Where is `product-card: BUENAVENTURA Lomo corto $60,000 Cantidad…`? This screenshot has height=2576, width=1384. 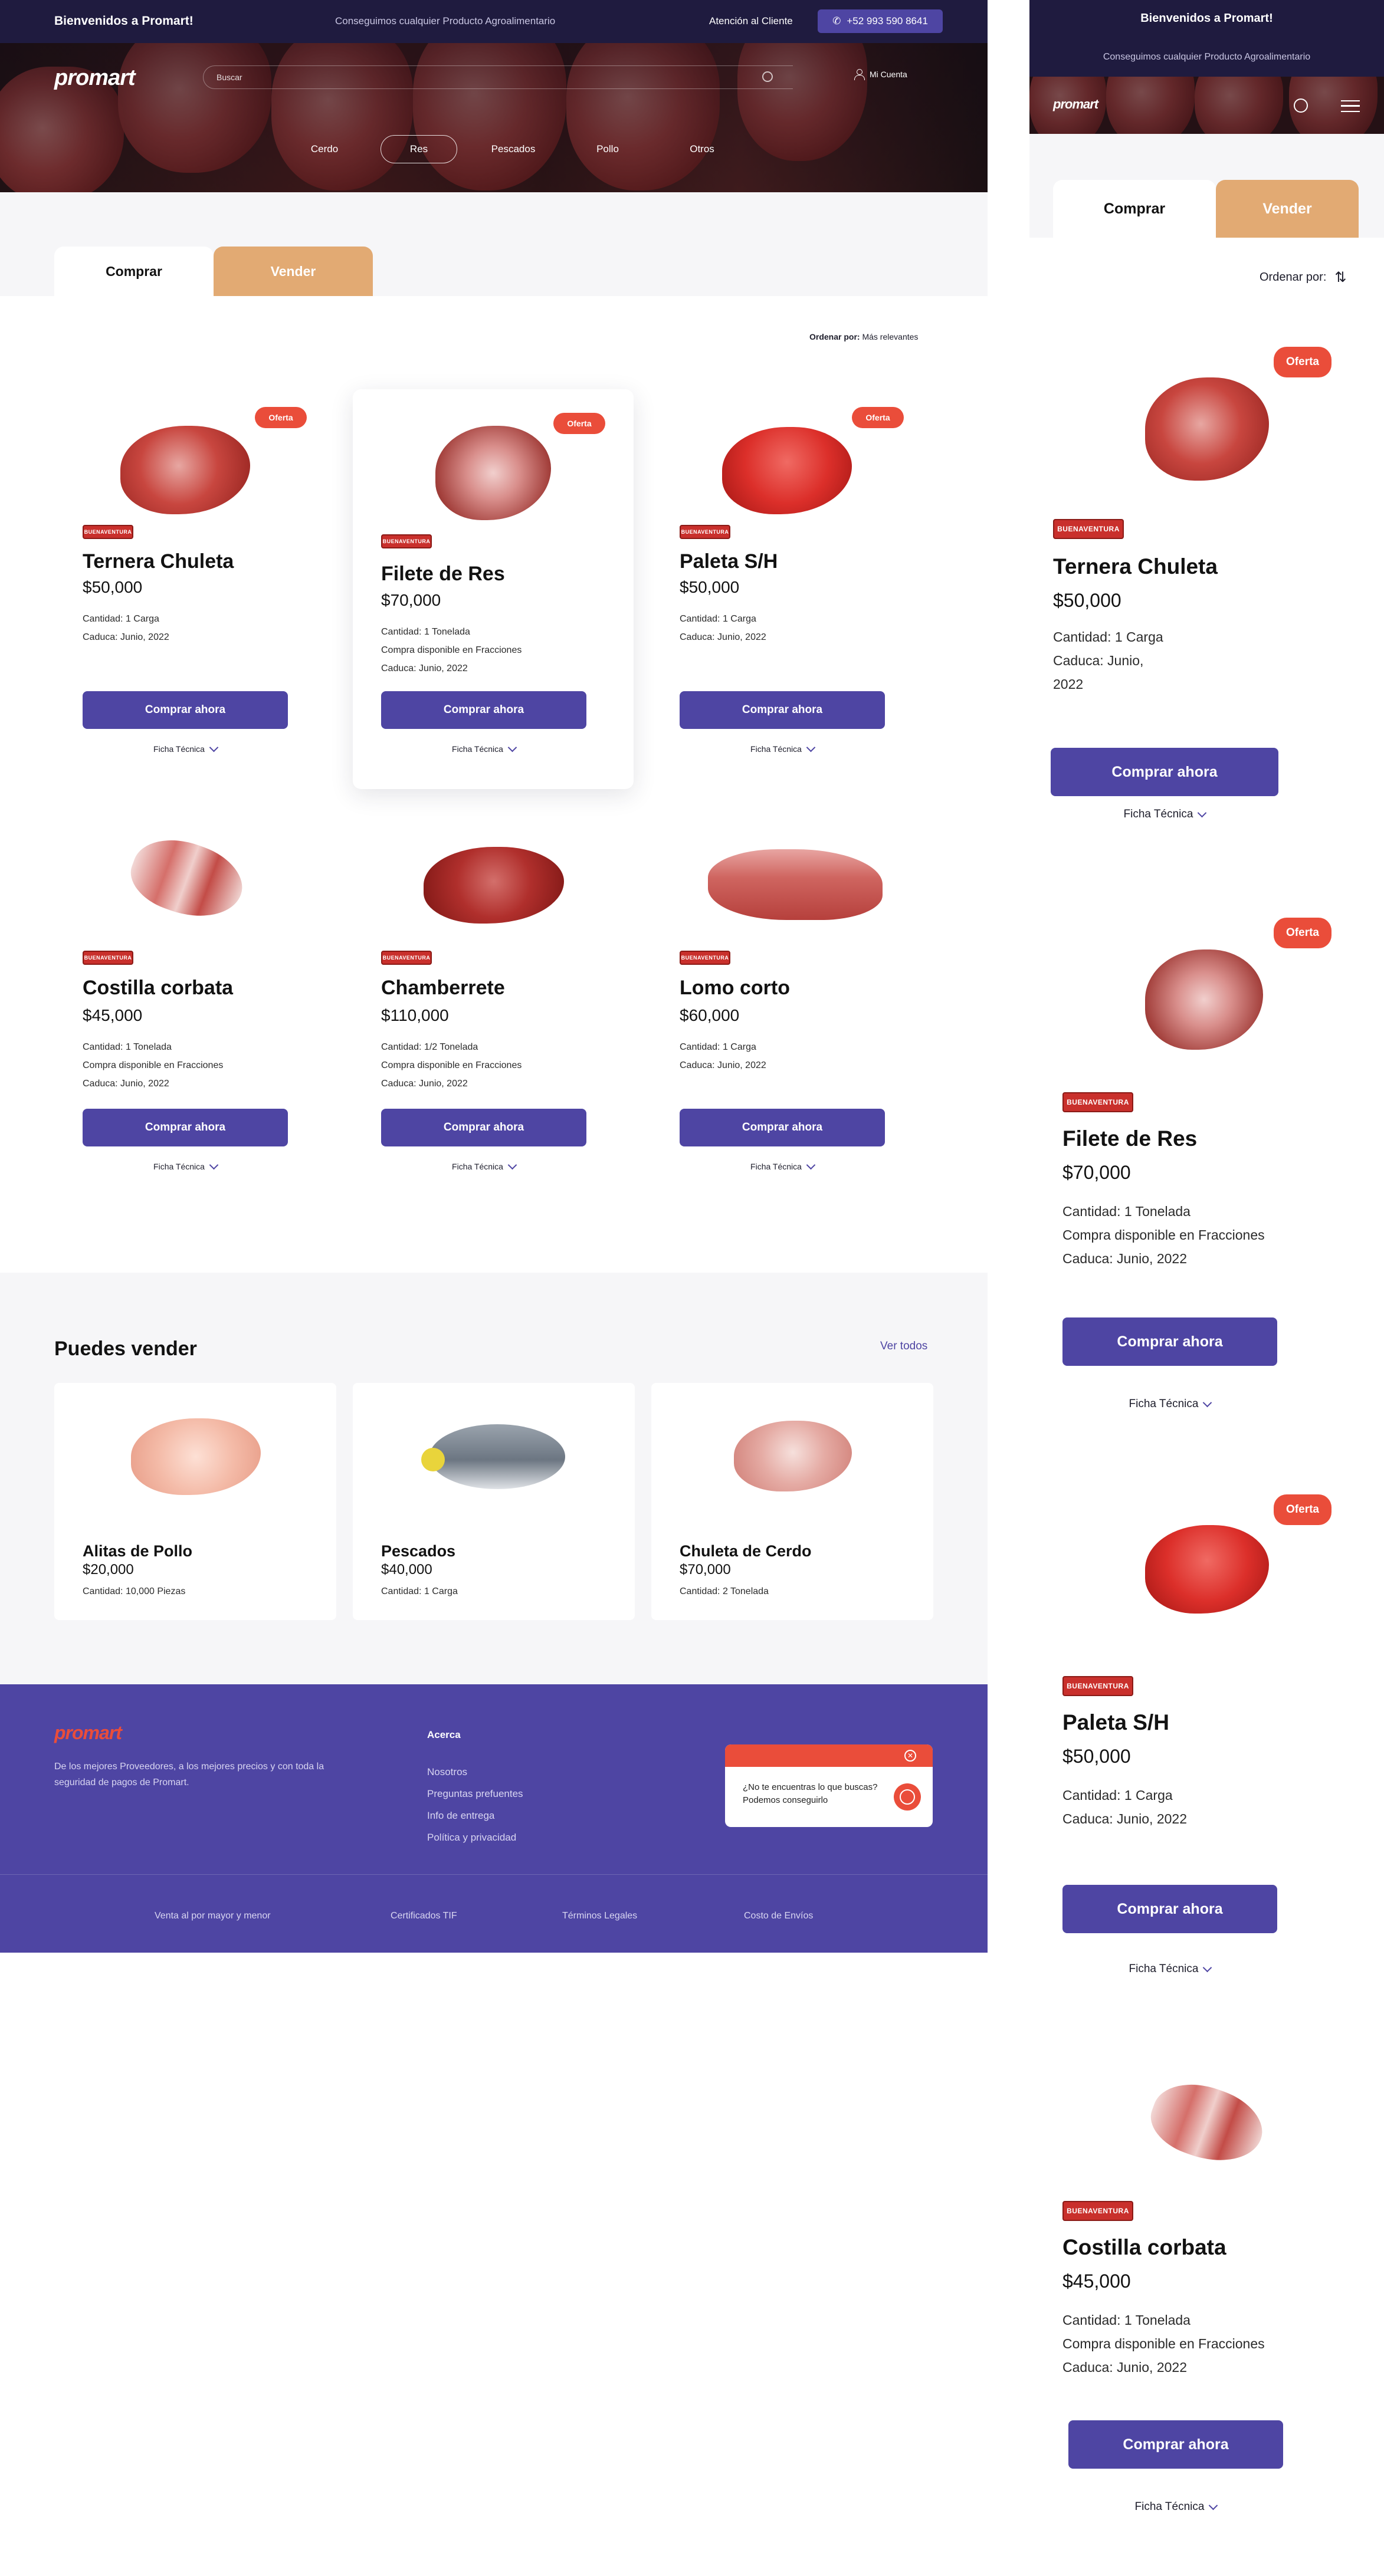
product-card: BUENAVENTURA Lomo corto $60,000 Cantidad… is located at coordinates (791, 1005).